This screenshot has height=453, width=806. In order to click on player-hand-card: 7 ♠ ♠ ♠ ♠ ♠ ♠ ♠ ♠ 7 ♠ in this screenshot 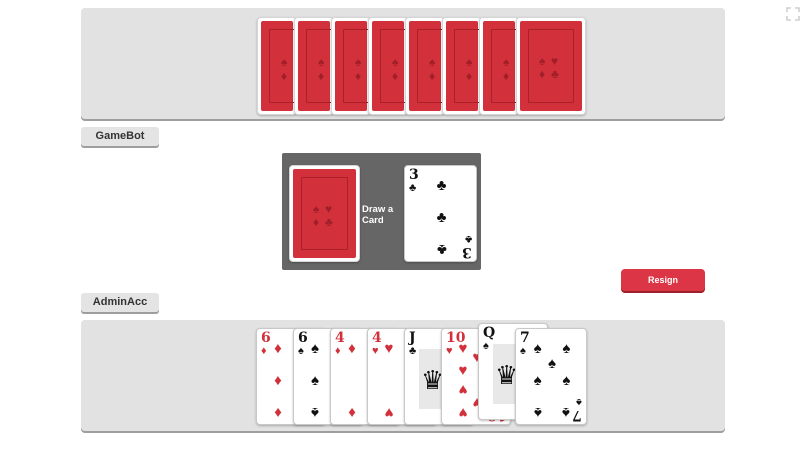, I will do `click(551, 376)`.